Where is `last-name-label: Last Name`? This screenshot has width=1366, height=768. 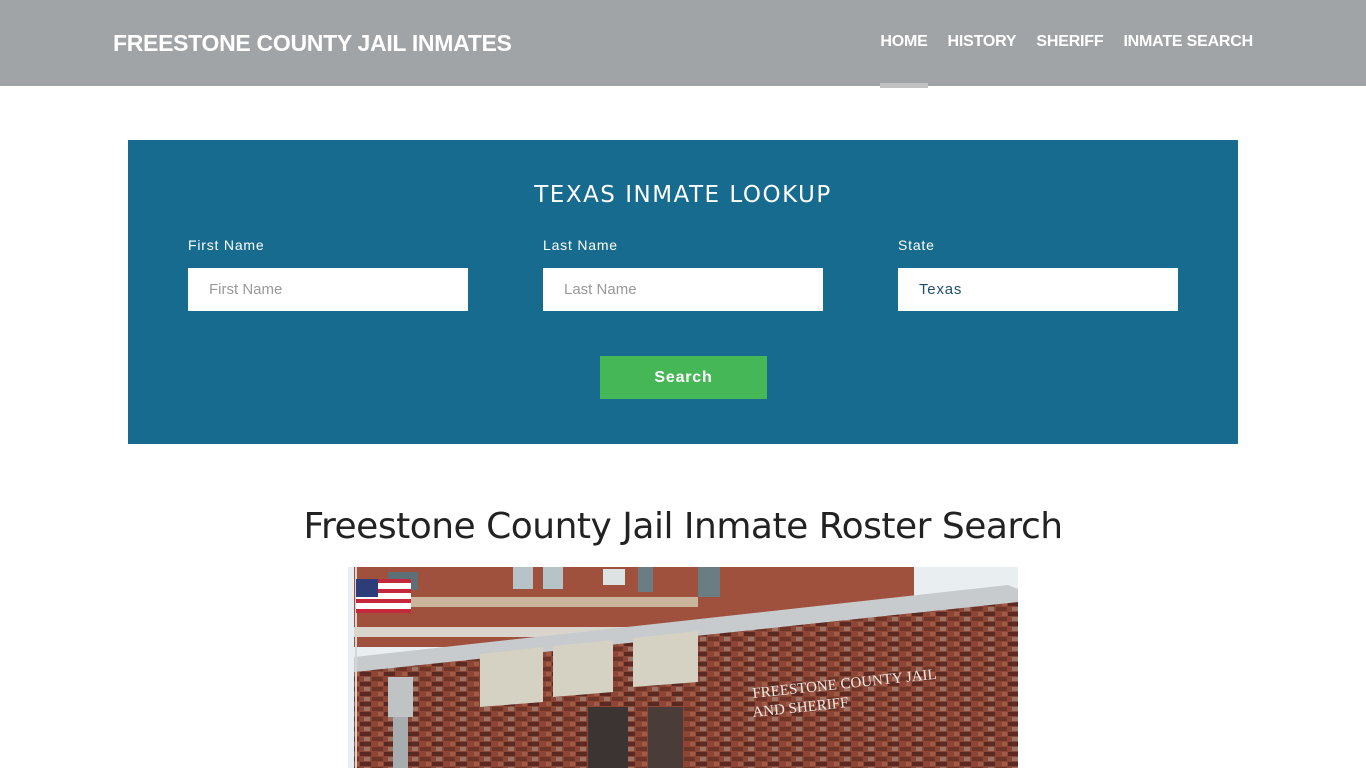
last-name-label: Last Name is located at coordinates (580, 245).